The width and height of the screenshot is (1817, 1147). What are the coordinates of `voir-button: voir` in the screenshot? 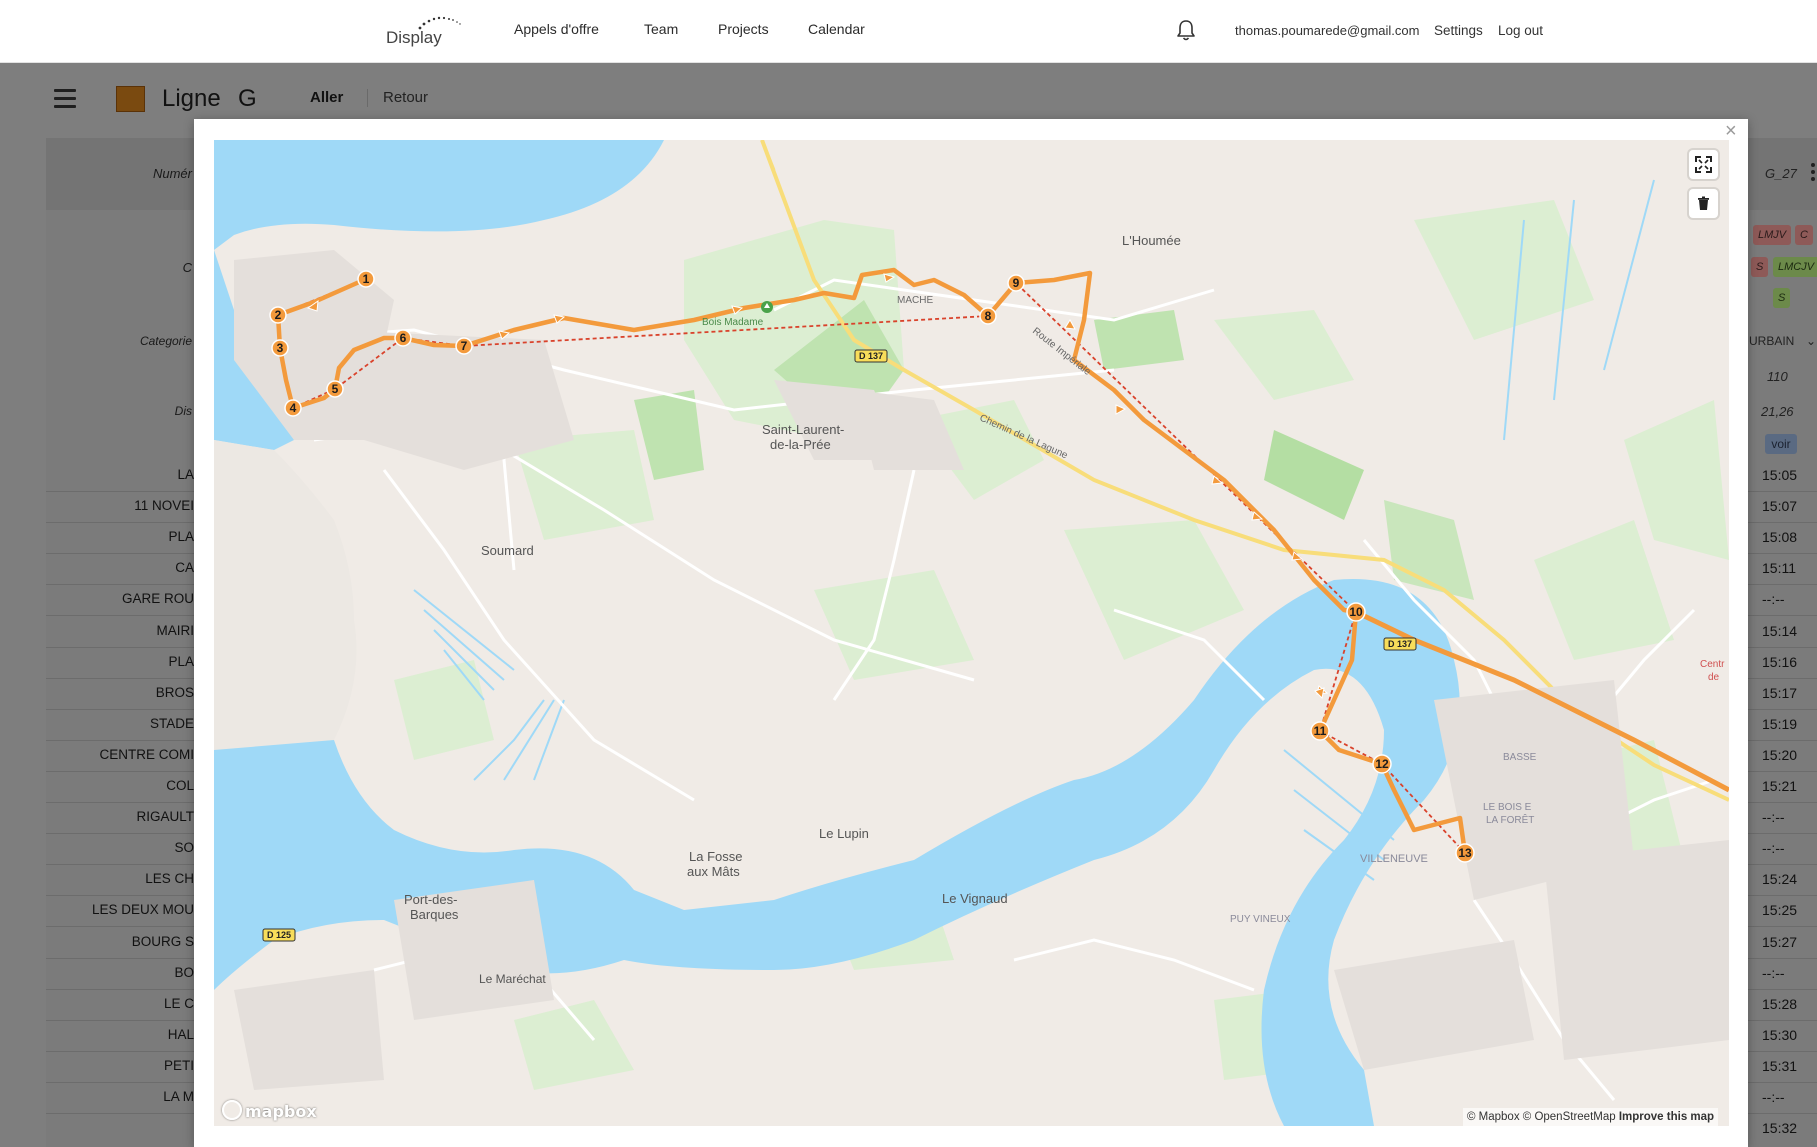 It's located at (1781, 444).